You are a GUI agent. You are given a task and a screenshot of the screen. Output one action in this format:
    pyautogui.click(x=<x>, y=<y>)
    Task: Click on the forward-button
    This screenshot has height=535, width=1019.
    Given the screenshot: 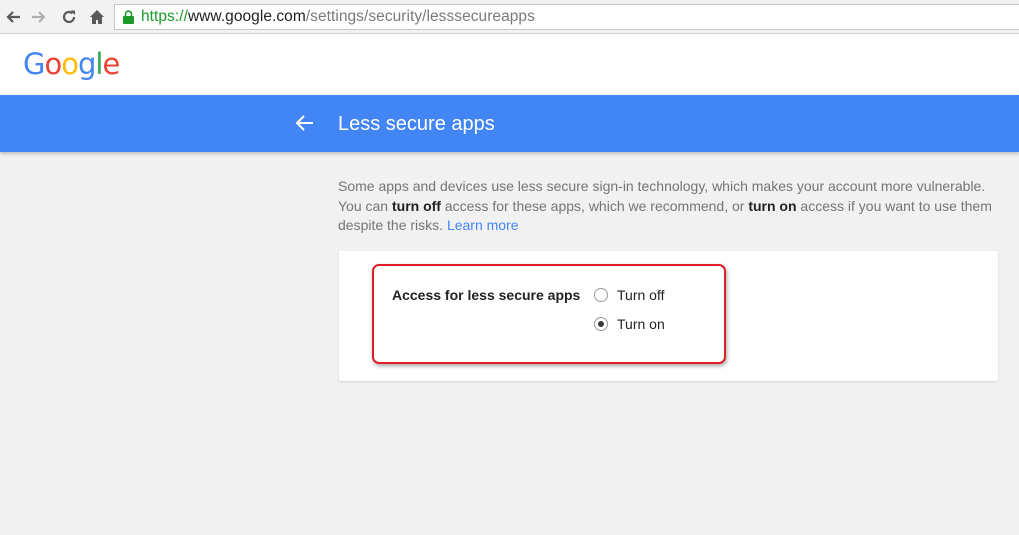 What is the action you would take?
    pyautogui.click(x=39, y=17)
    